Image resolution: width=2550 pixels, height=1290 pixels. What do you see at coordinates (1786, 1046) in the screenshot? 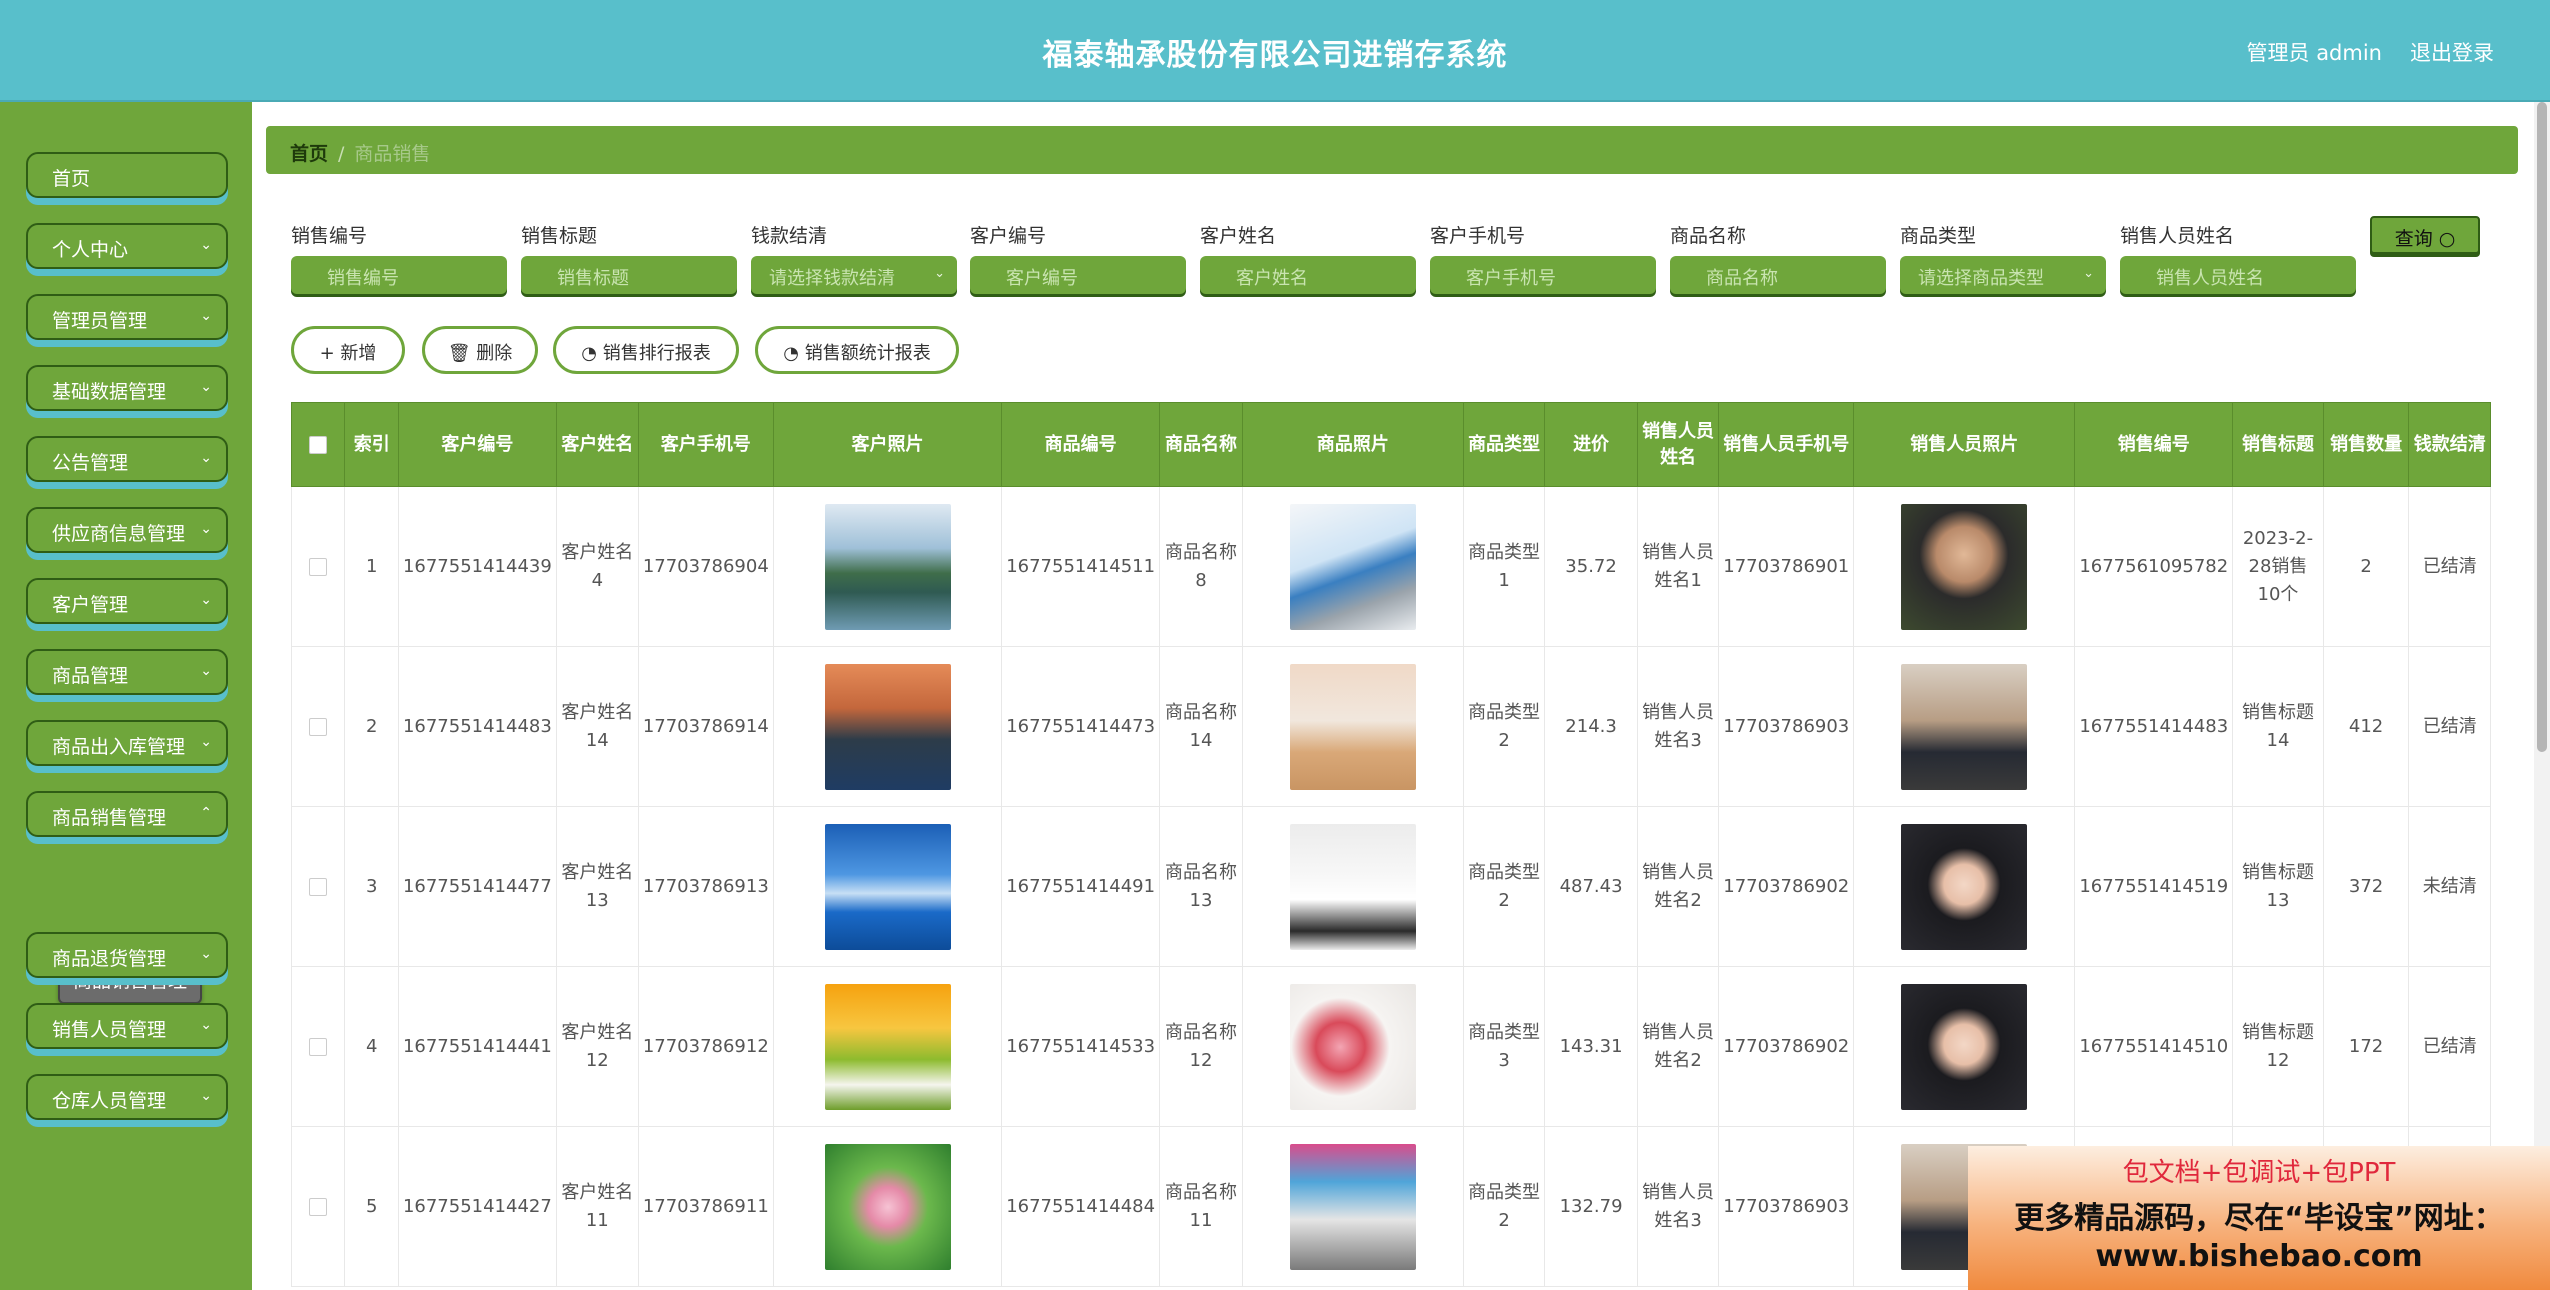
I see `seller-phone: 17703786902` at bounding box center [1786, 1046].